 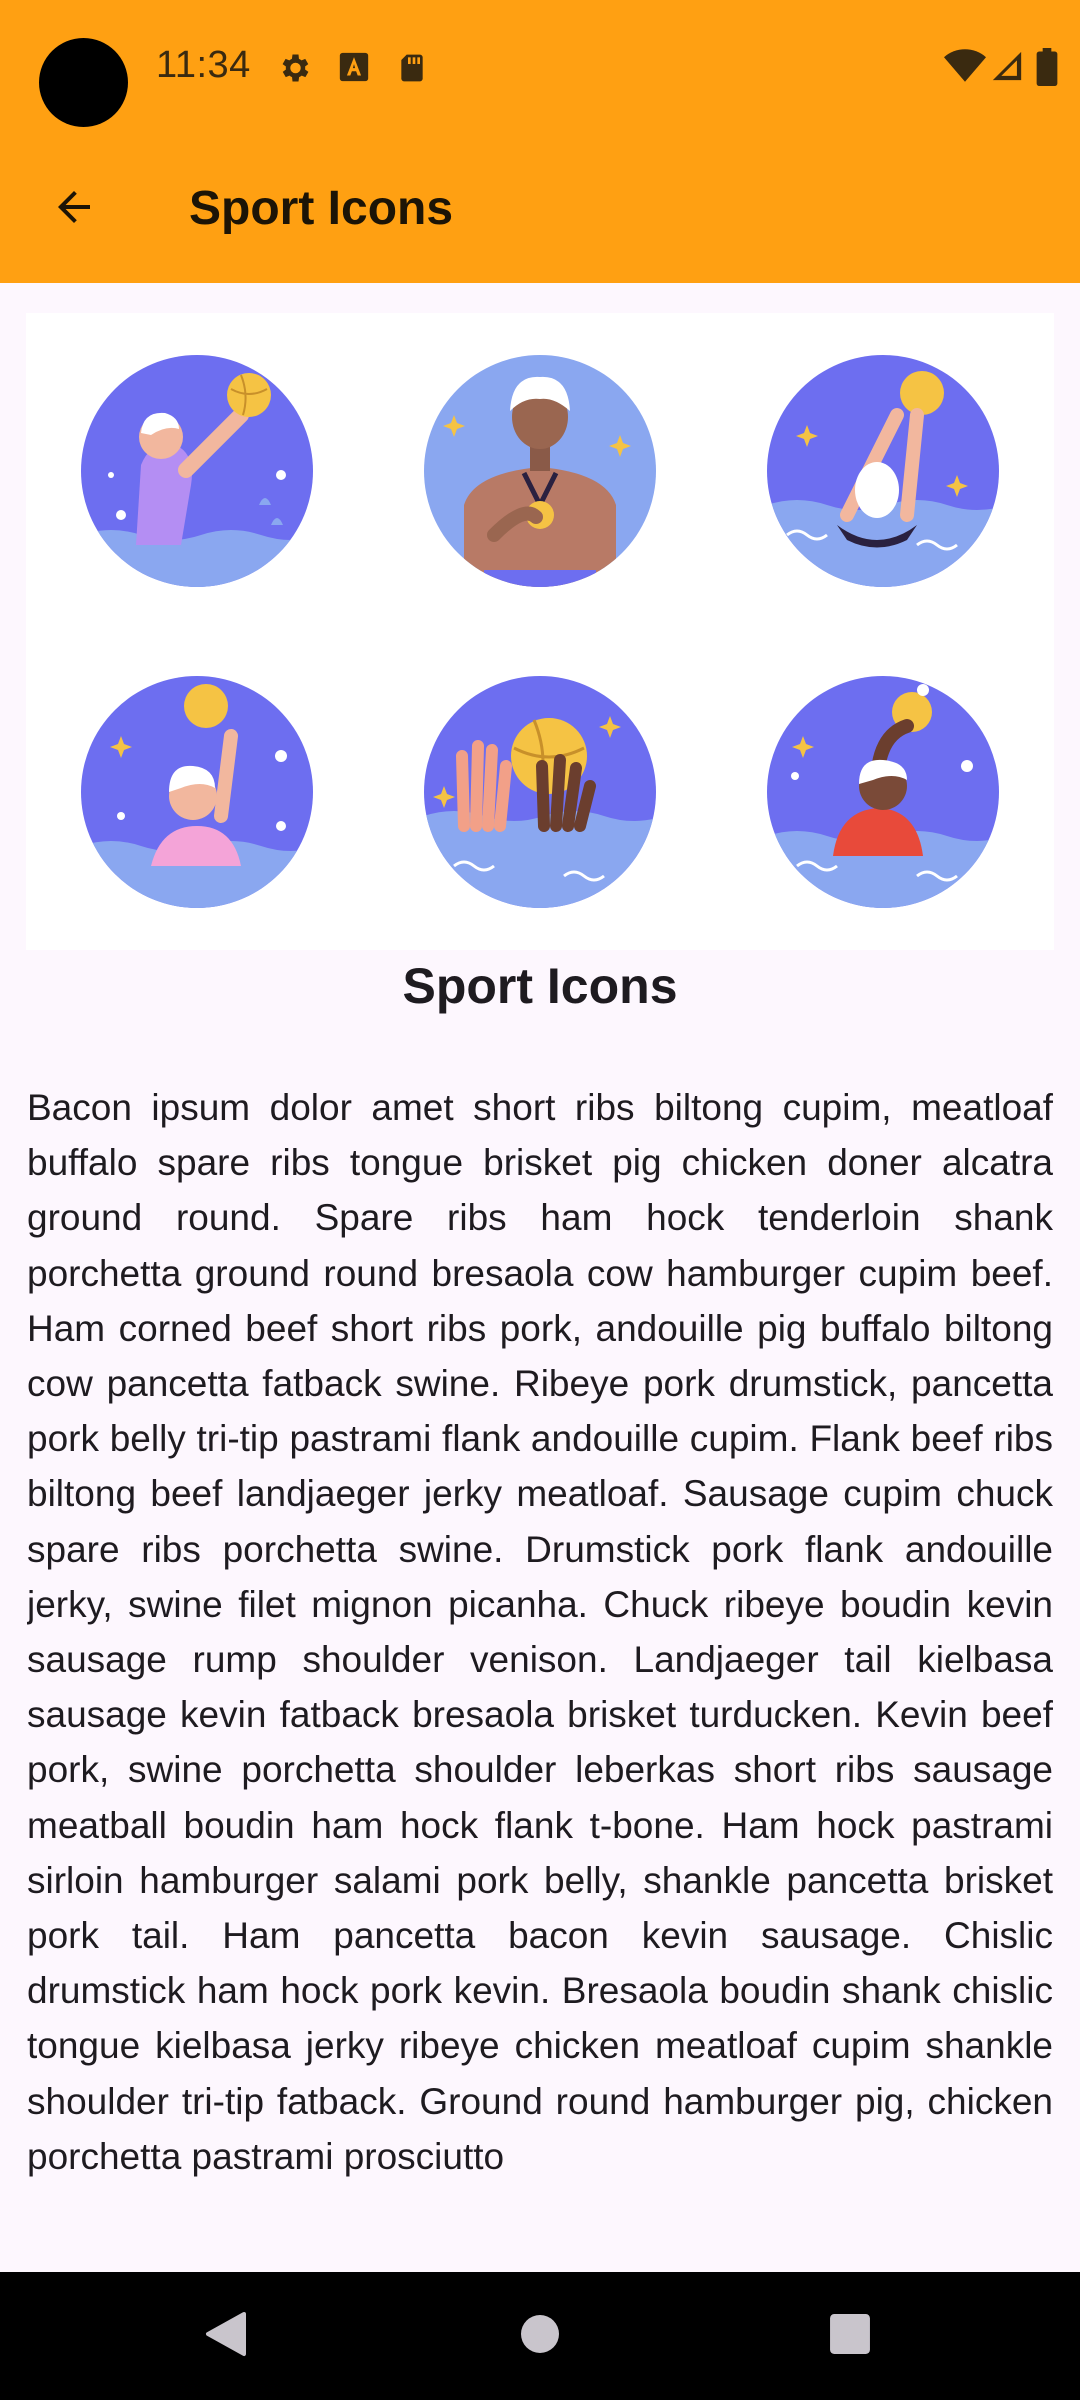 I want to click on nav-back-button, so click(x=226, y=2336).